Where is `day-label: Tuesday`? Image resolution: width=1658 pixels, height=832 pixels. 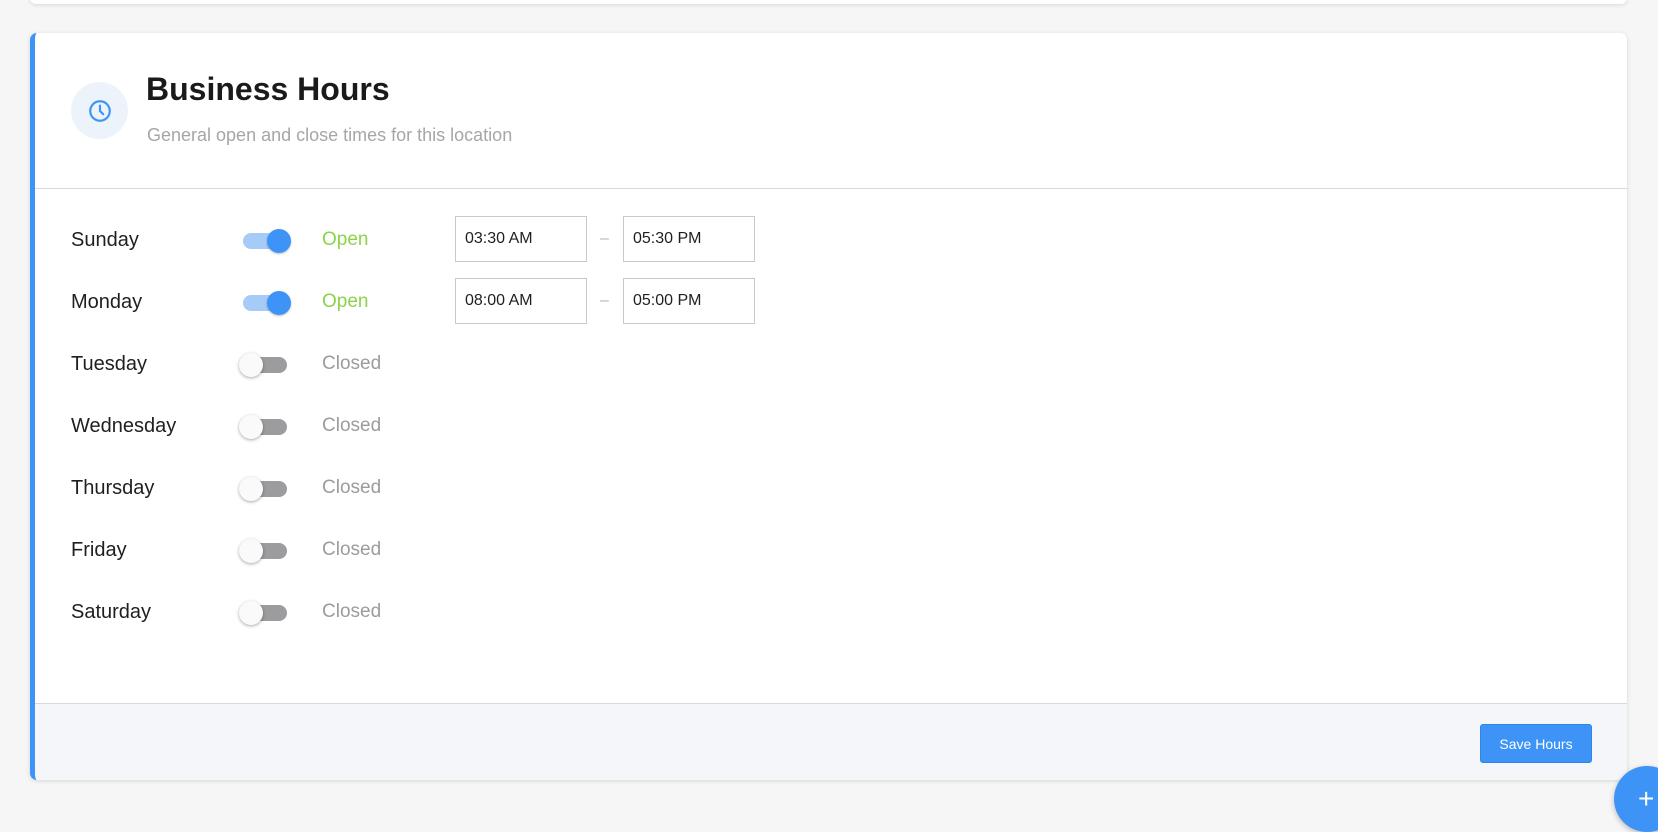 day-label: Tuesday is located at coordinates (109, 364).